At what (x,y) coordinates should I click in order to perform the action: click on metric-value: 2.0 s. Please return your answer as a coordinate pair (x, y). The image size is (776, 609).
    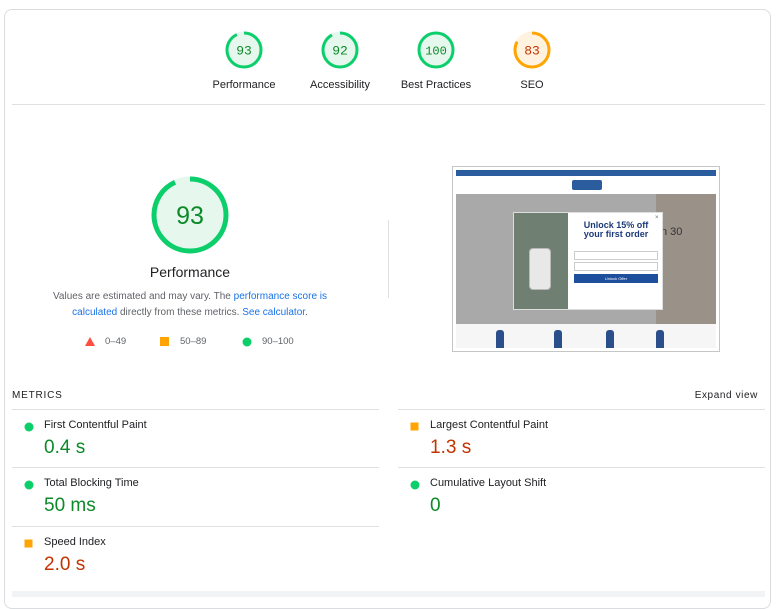
    Looking at the image, I should click on (65, 564).